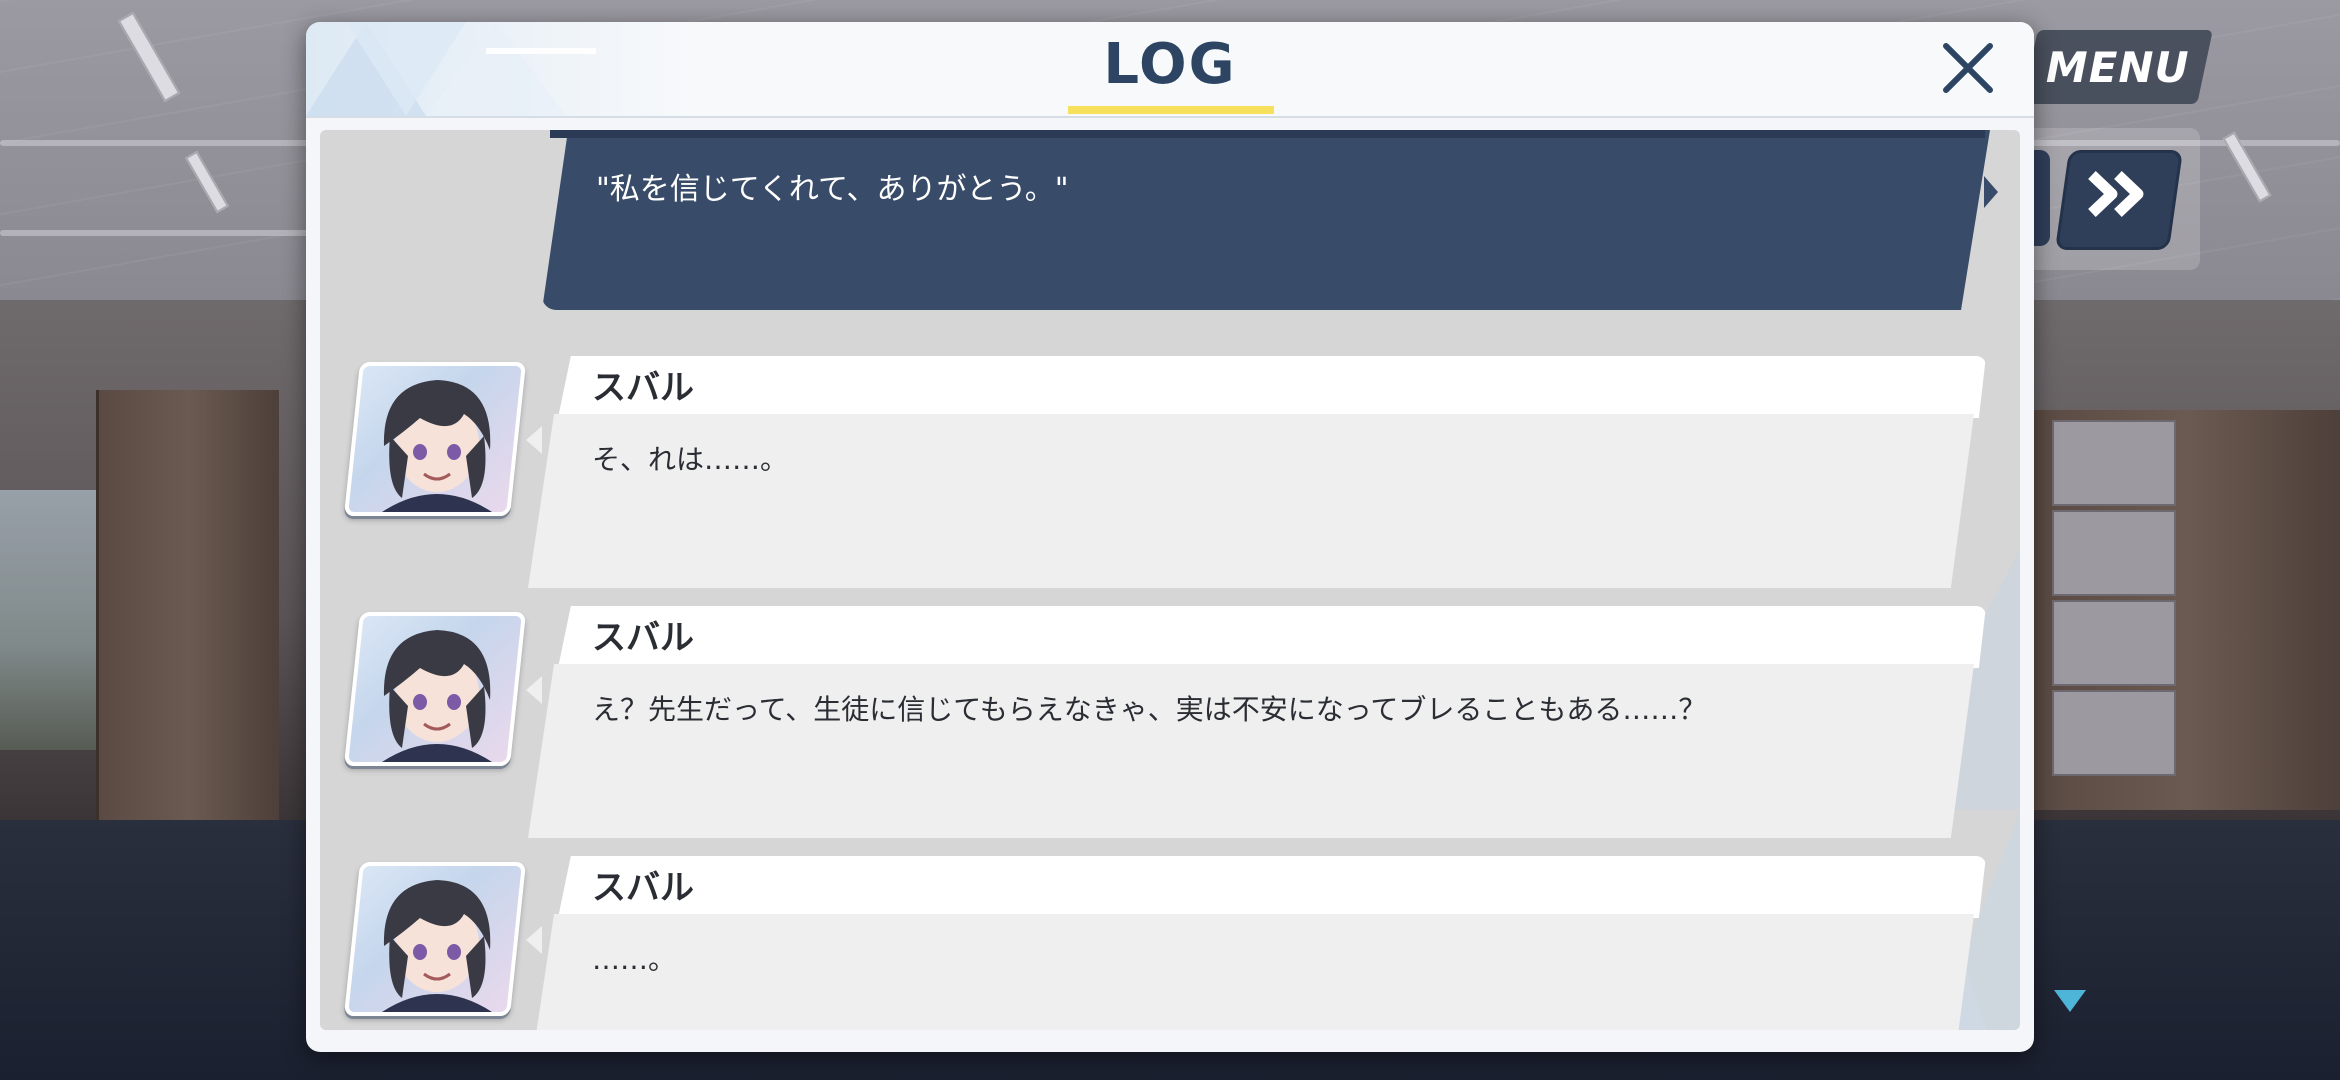  I want to click on menu-button: MENU, so click(2117, 67).